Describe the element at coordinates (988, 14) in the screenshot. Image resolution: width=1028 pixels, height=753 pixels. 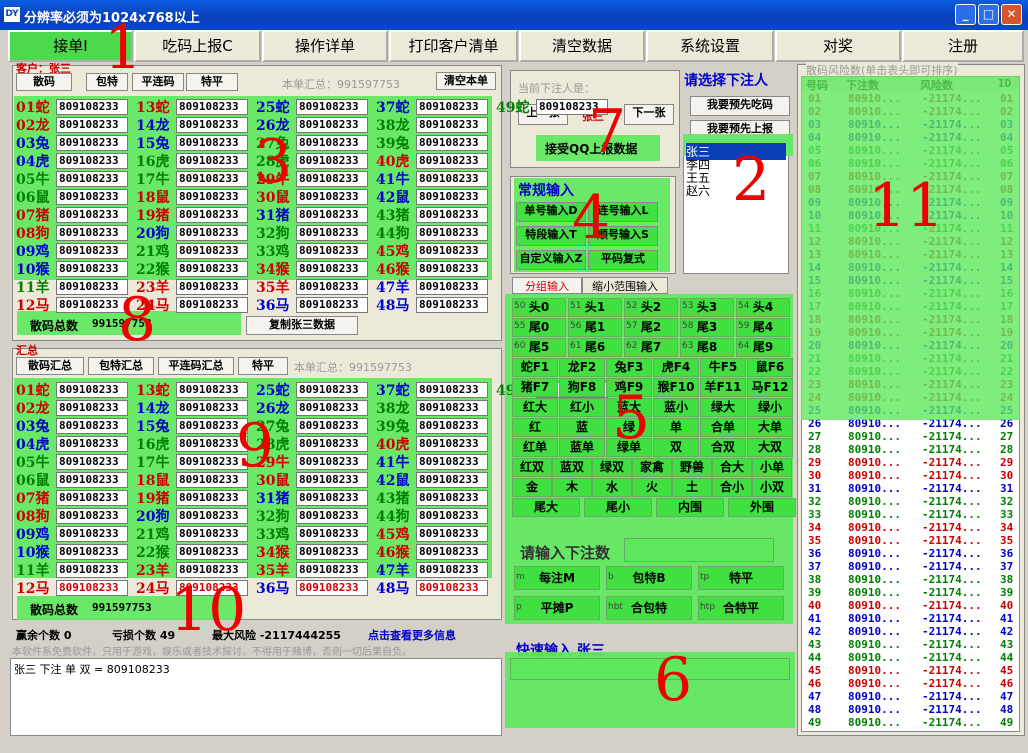
I see `maximize-button: □` at that location.